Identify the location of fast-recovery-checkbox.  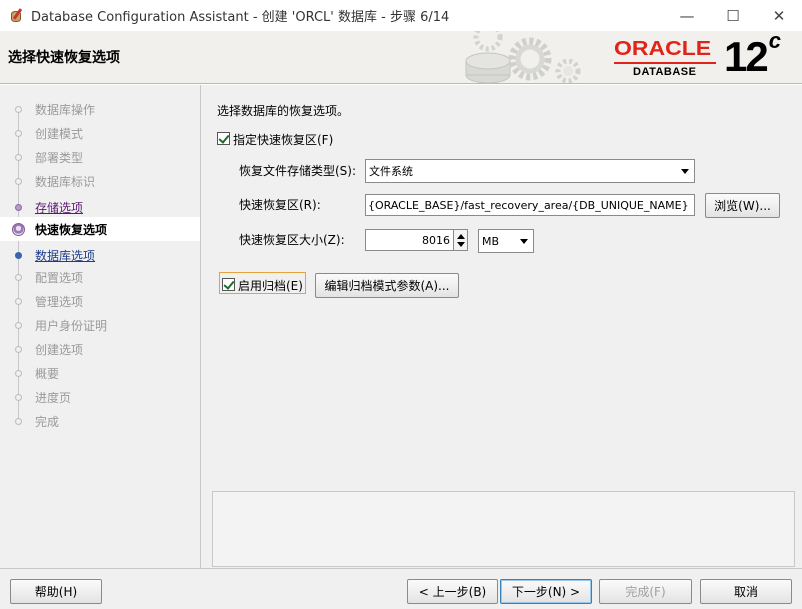
(223, 138).